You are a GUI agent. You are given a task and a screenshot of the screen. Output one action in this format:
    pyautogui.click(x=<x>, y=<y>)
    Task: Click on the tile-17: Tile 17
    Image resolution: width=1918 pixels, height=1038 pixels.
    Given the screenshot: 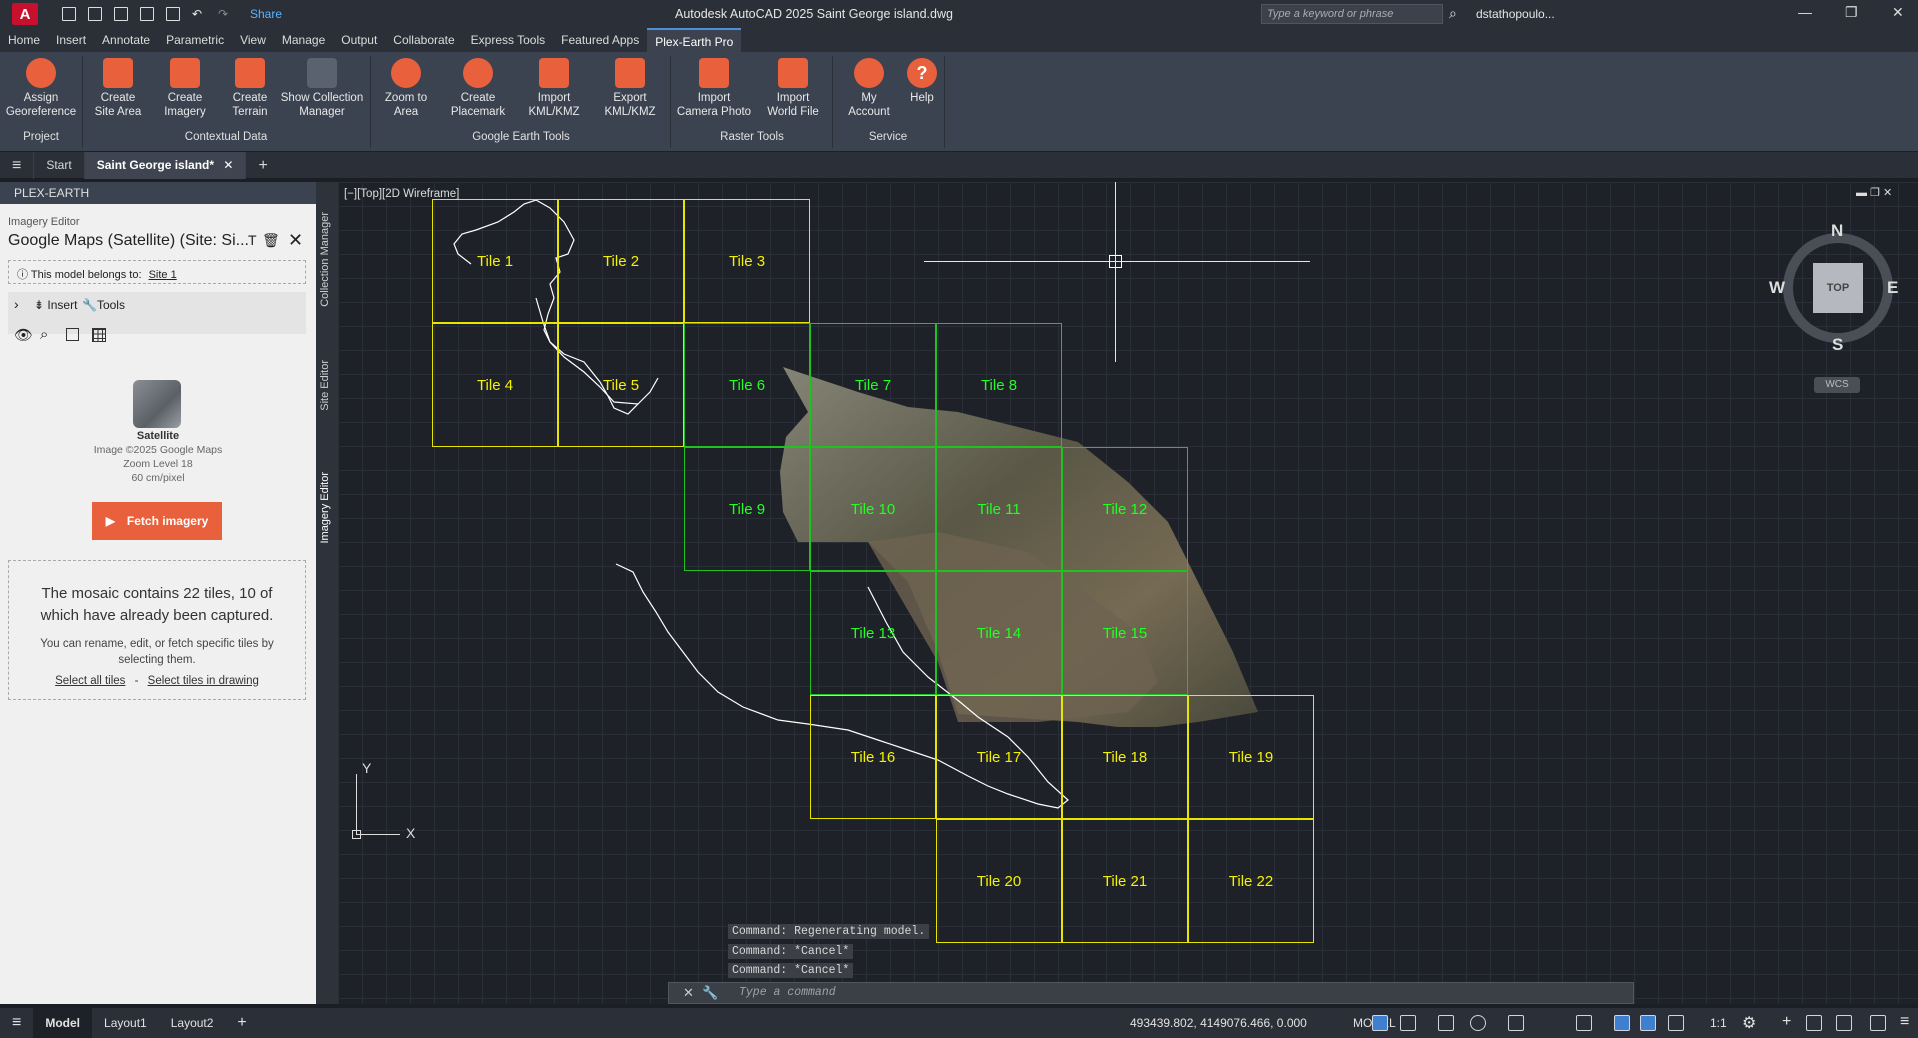 What is the action you would take?
    pyautogui.click(x=999, y=757)
    